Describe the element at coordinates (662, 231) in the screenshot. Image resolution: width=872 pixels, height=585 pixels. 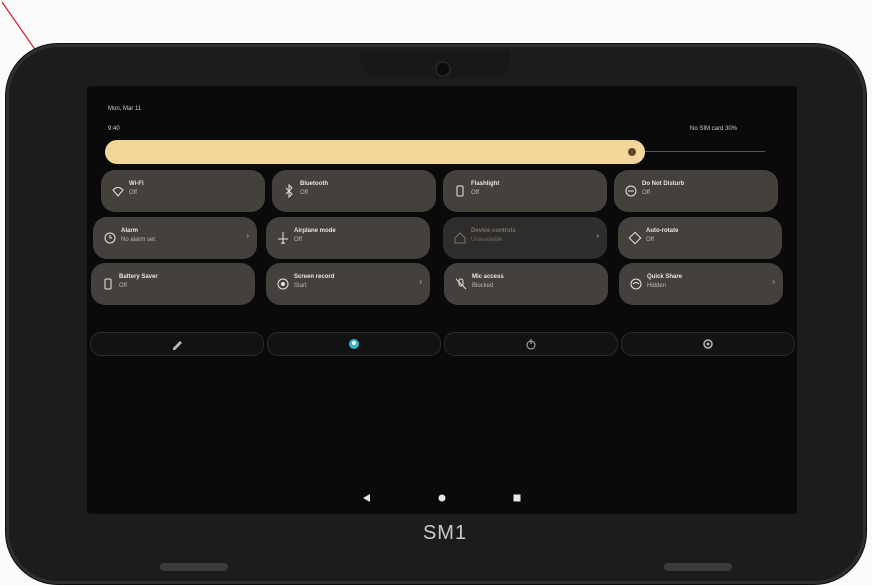
I see `tile-title: Auto-rotate` at that location.